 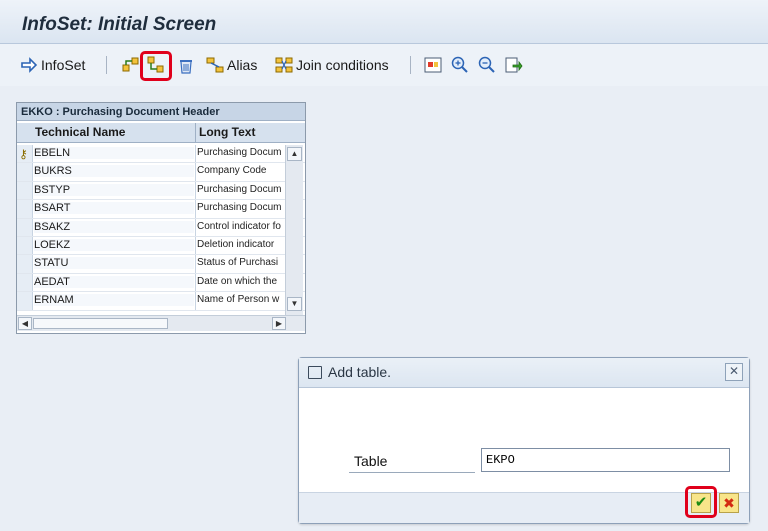 I want to click on export-icon, so click(x=514, y=65).